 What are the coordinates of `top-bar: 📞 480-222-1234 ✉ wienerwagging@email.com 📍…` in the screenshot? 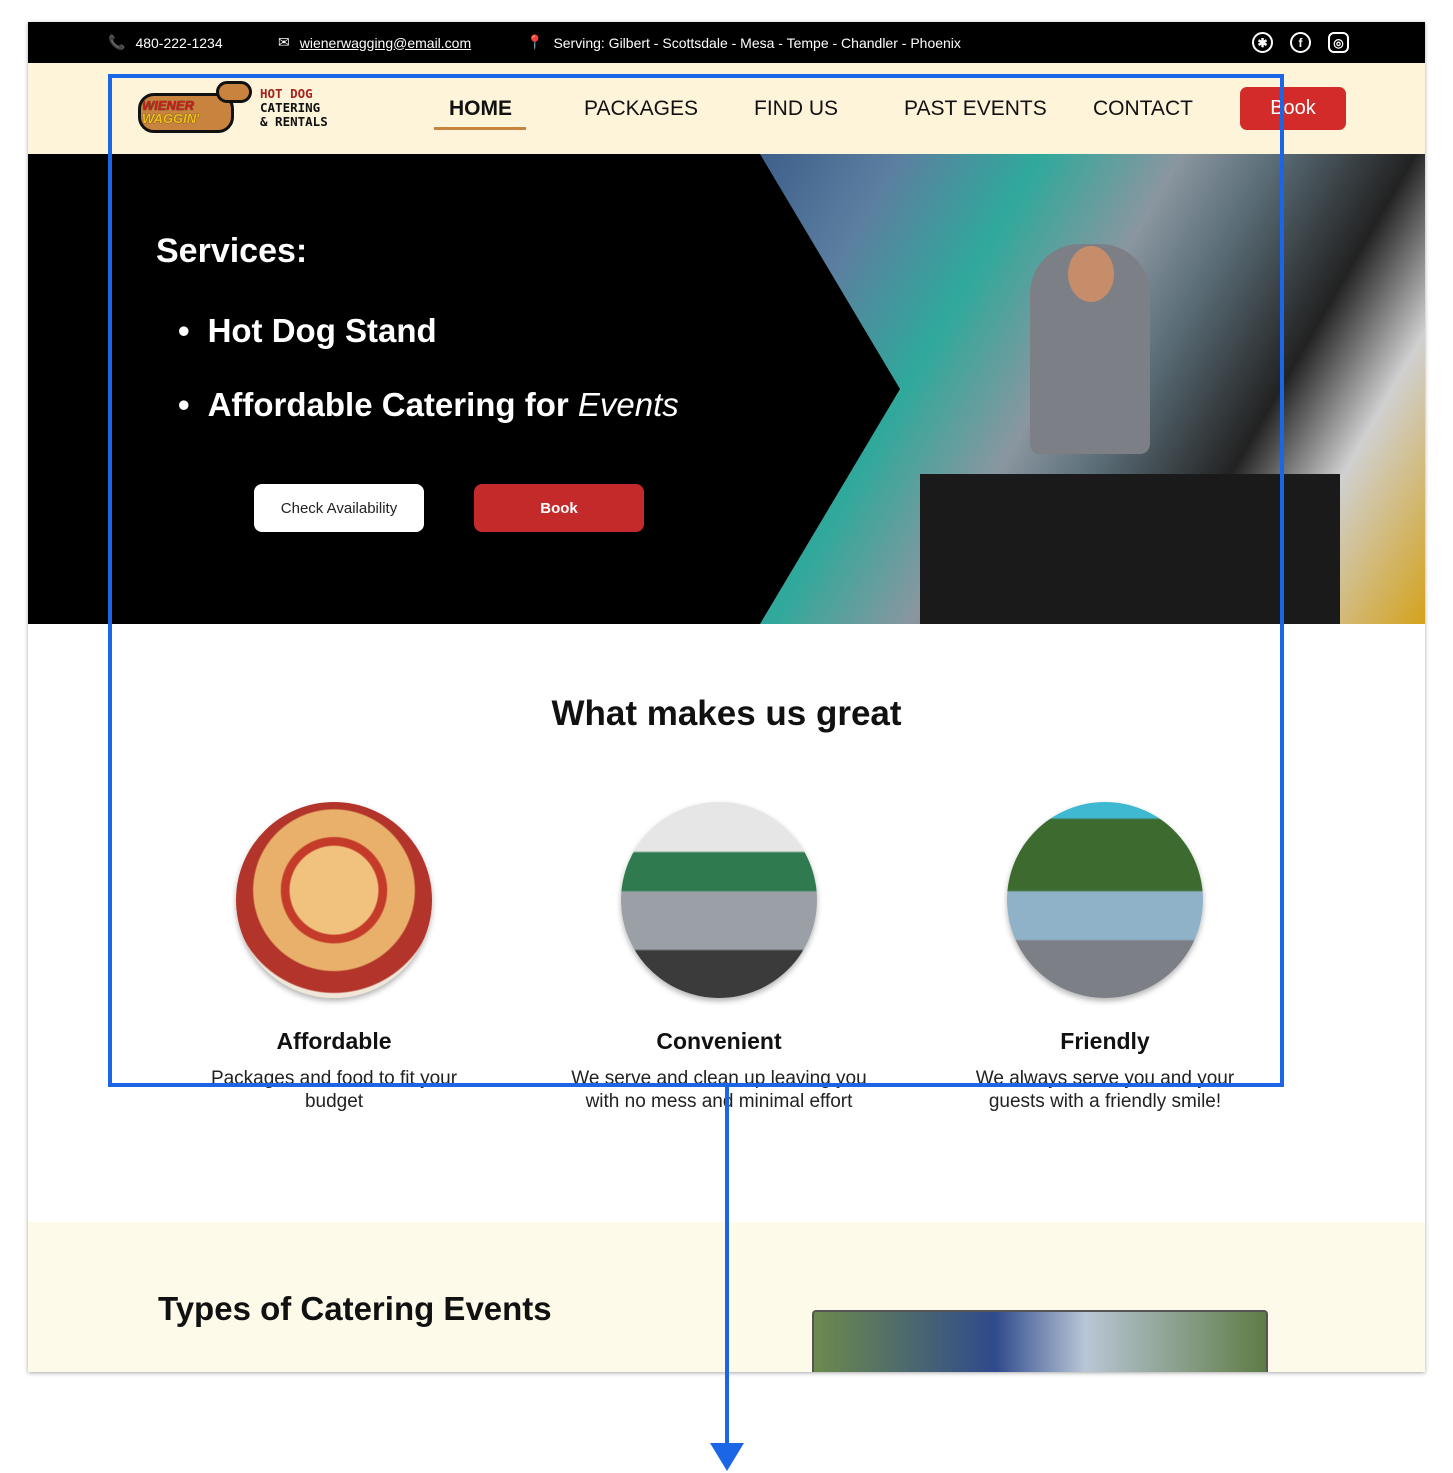 It's located at (726, 42).